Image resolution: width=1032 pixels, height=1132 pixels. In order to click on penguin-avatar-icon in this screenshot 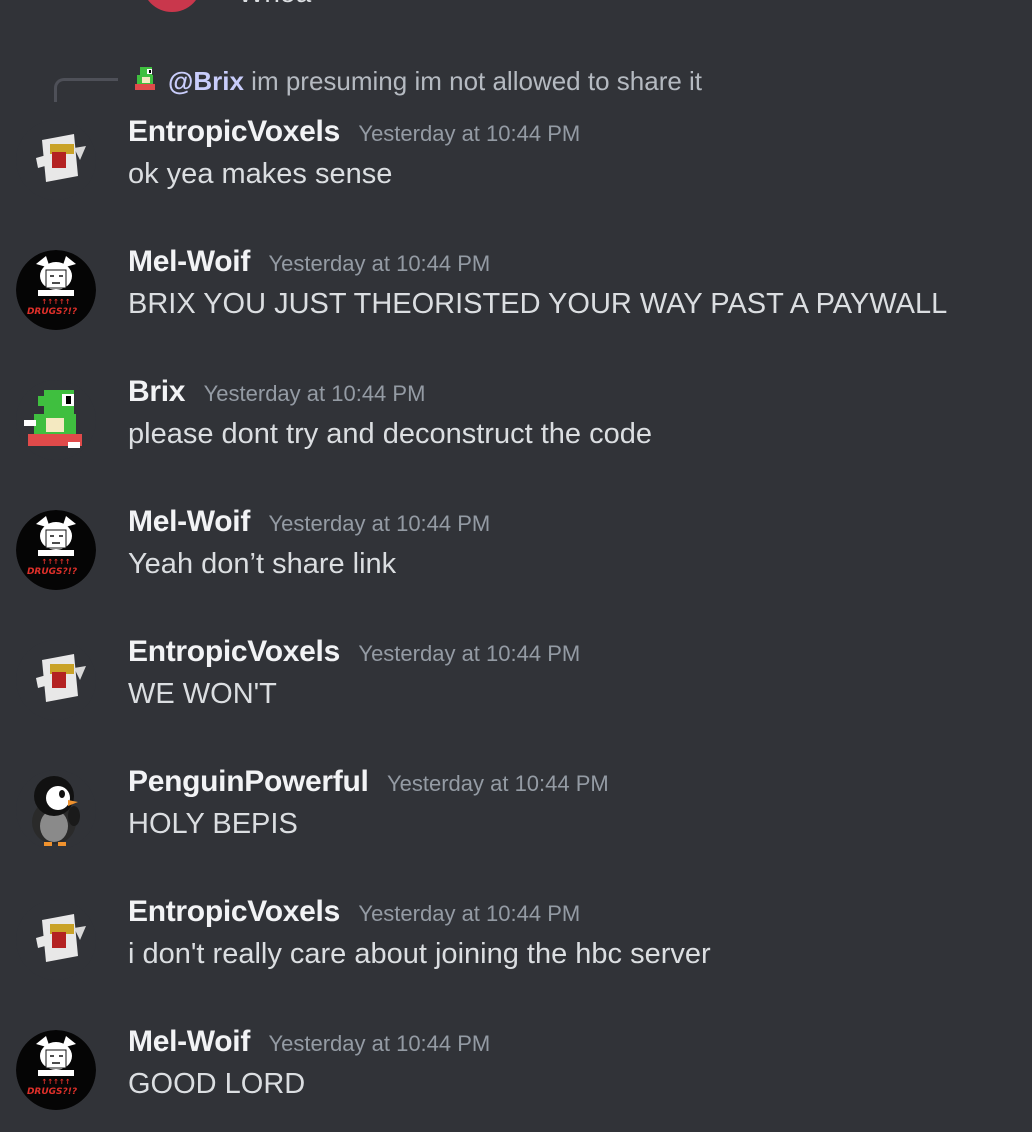, I will do `click(56, 810)`.